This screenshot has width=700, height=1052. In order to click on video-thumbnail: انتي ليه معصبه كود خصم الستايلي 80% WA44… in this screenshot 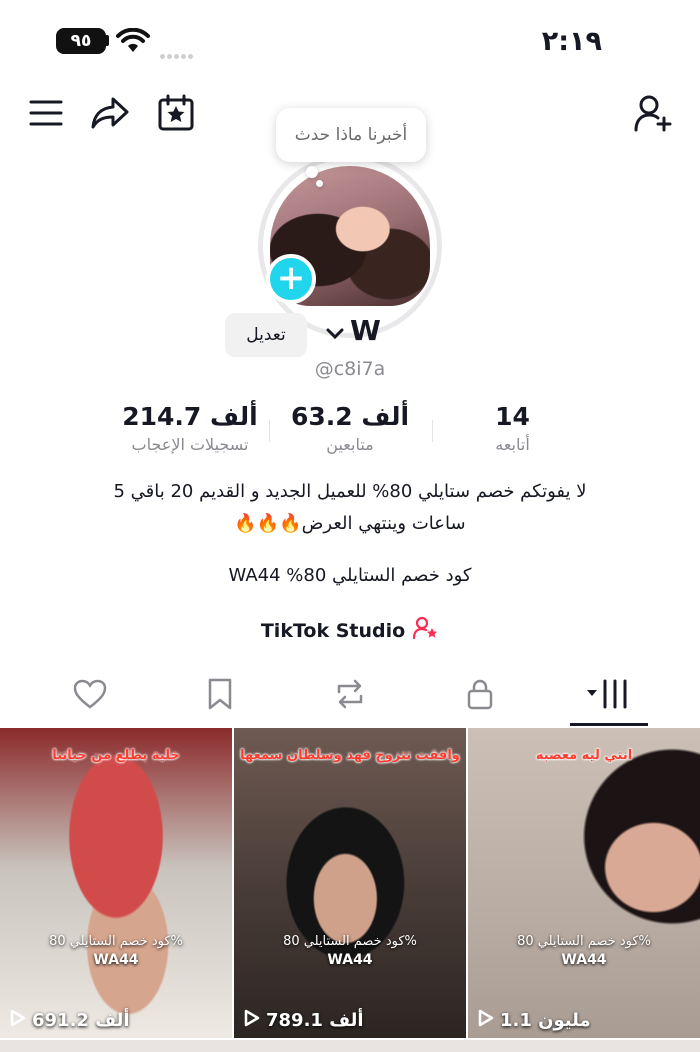, I will do `click(584, 883)`.